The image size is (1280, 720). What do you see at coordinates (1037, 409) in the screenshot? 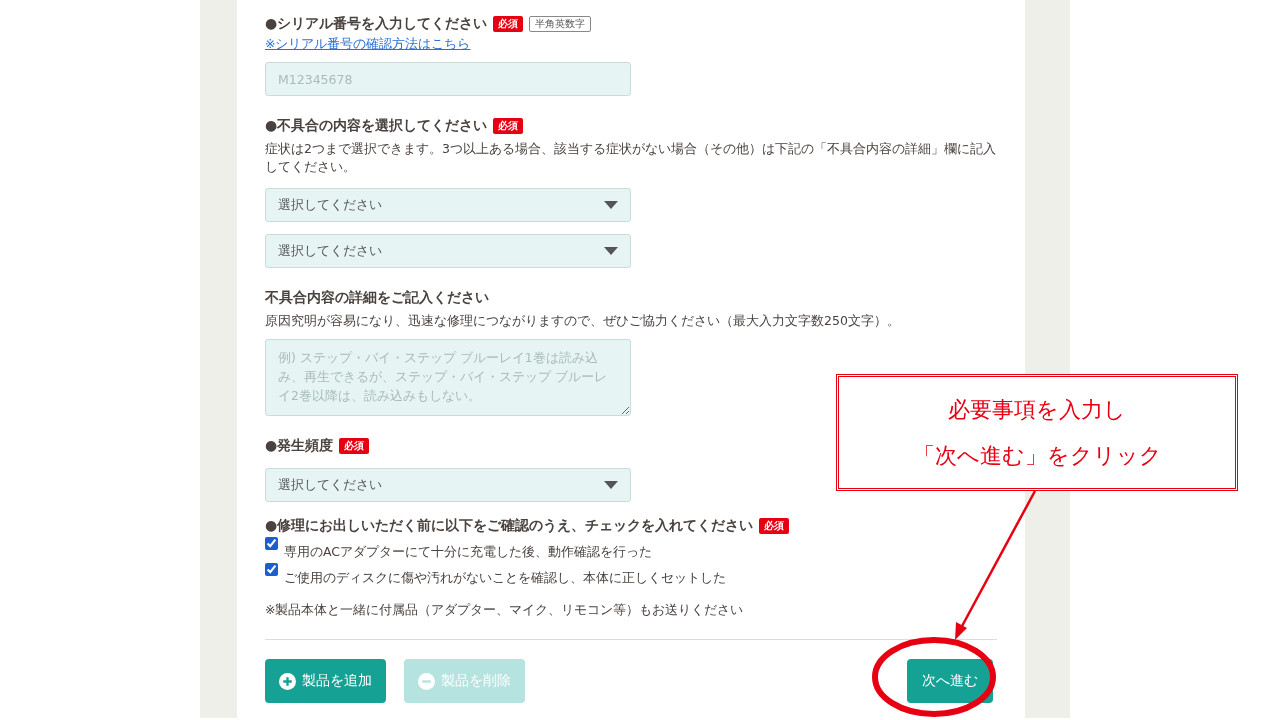
I see `callout-text: 必要事項を入力し` at bounding box center [1037, 409].